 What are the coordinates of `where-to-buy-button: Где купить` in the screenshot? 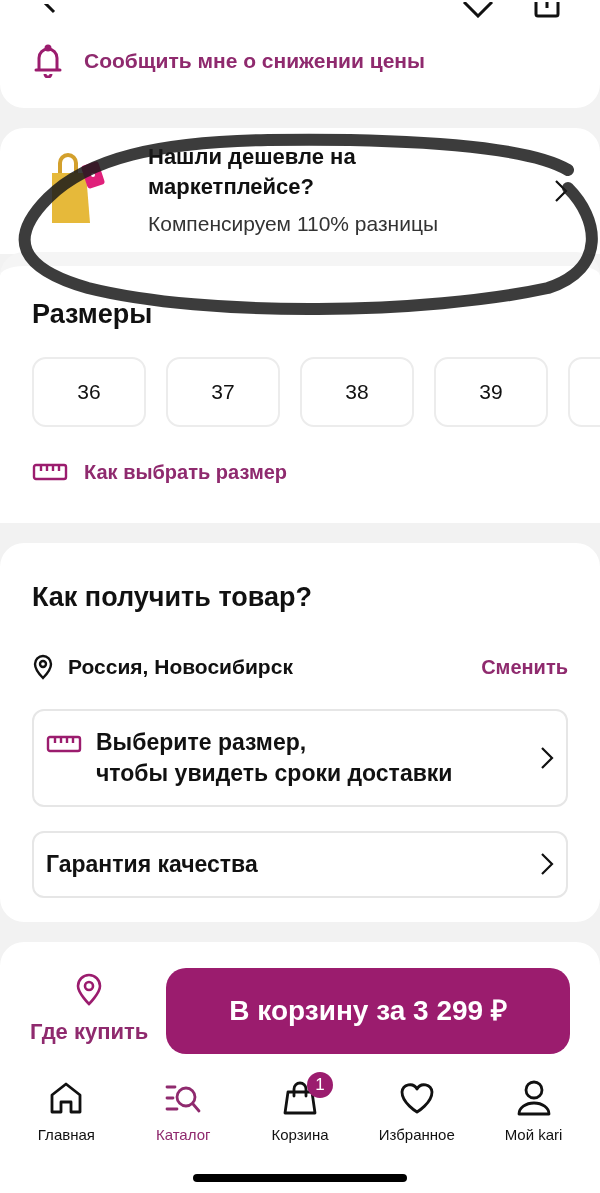 It's located at (89, 1010).